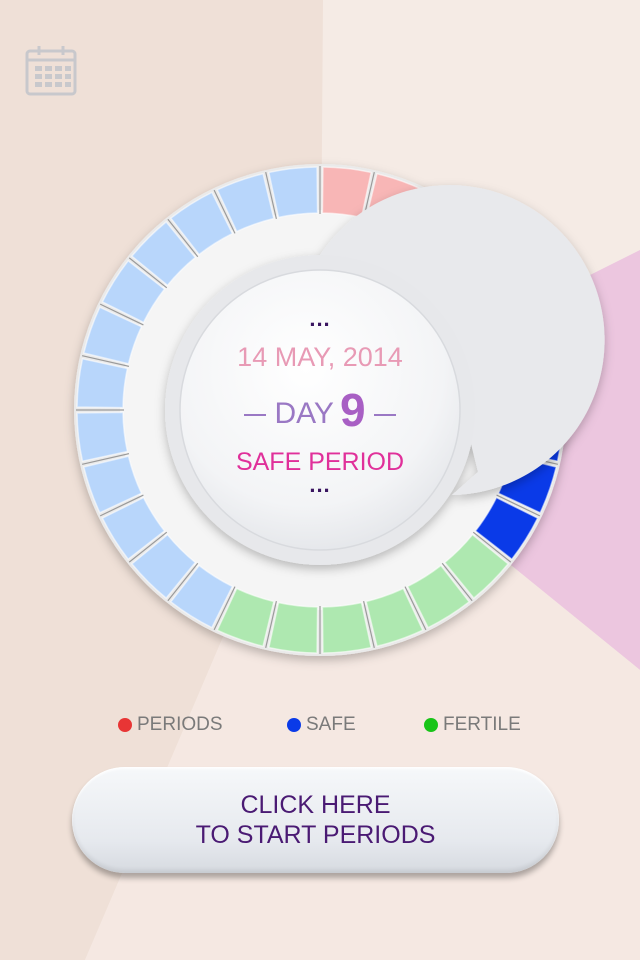 This screenshot has width=640, height=960. Describe the element at coordinates (347, 192) in the screenshot. I see `day-segment-period` at that location.